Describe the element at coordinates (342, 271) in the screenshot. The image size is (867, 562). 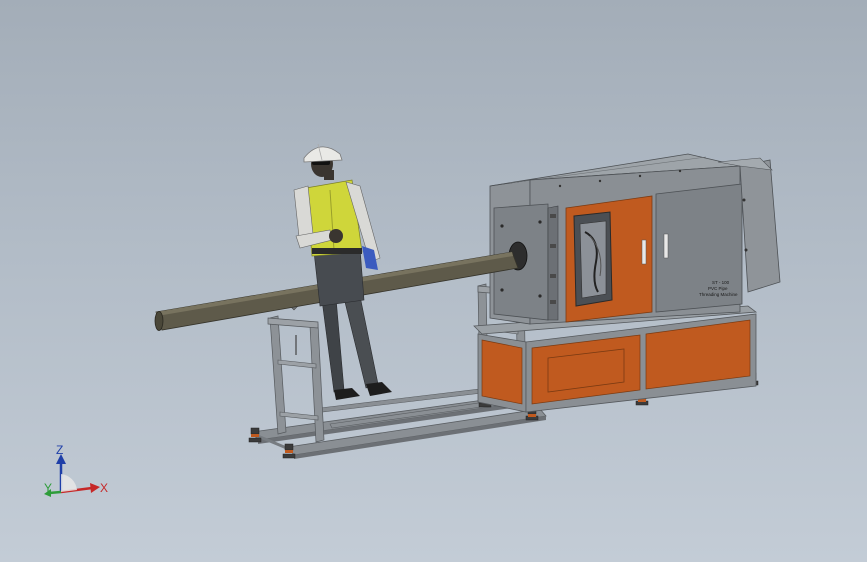
I see `operator-figure` at that location.